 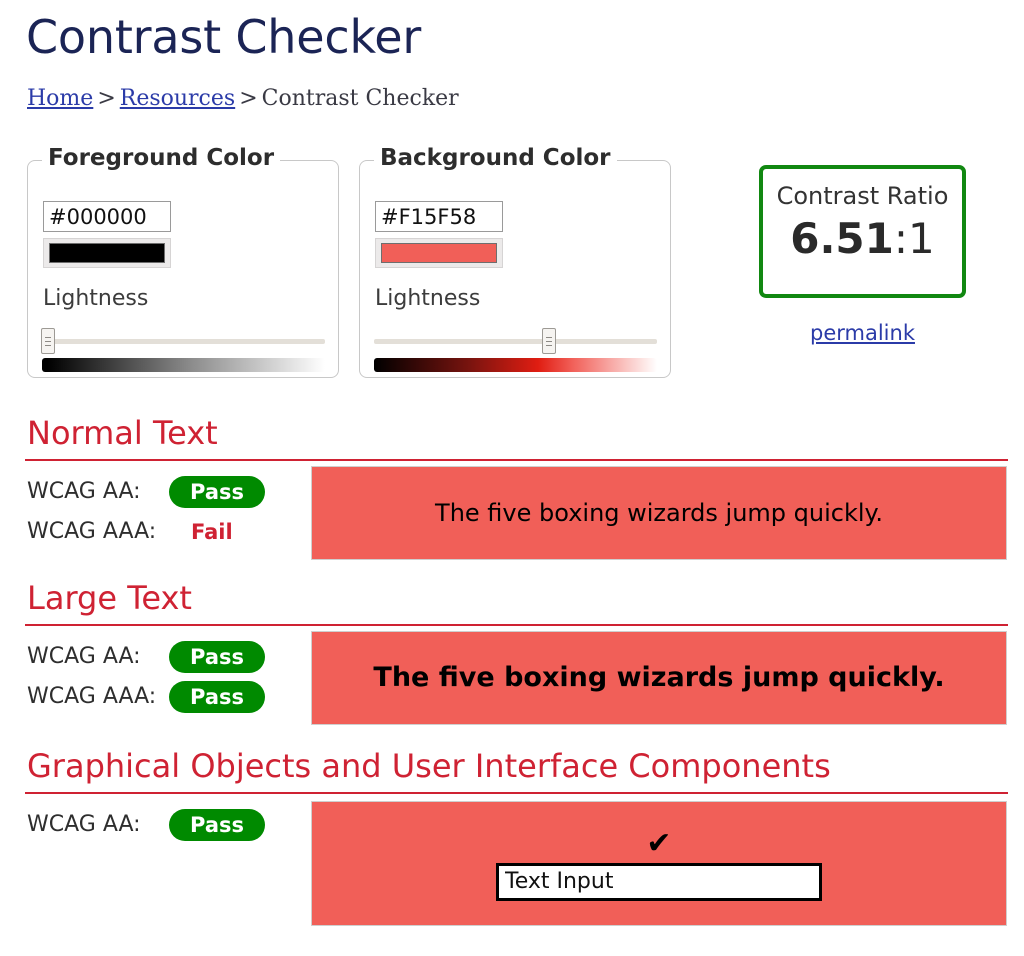 I want to click on foreground-color-fieldset: Foreground Color Lightness, so click(x=183, y=261).